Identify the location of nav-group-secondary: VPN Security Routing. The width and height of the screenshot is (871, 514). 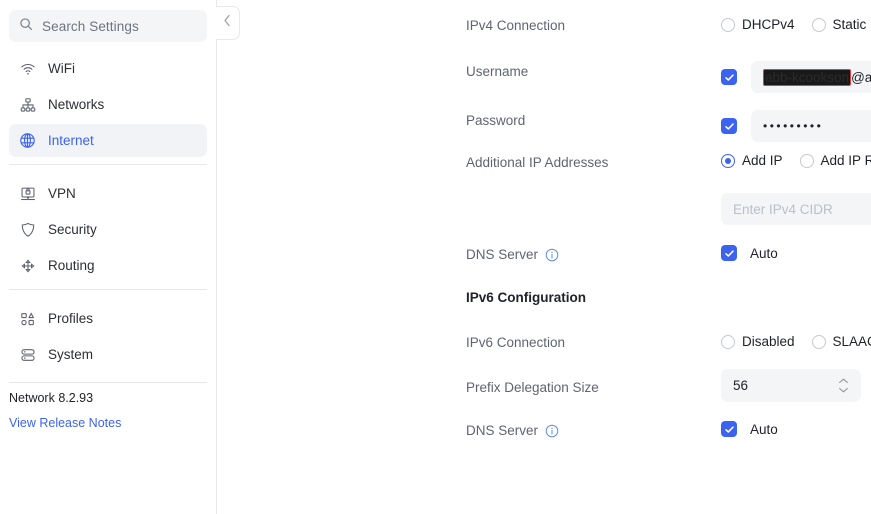
(108, 227).